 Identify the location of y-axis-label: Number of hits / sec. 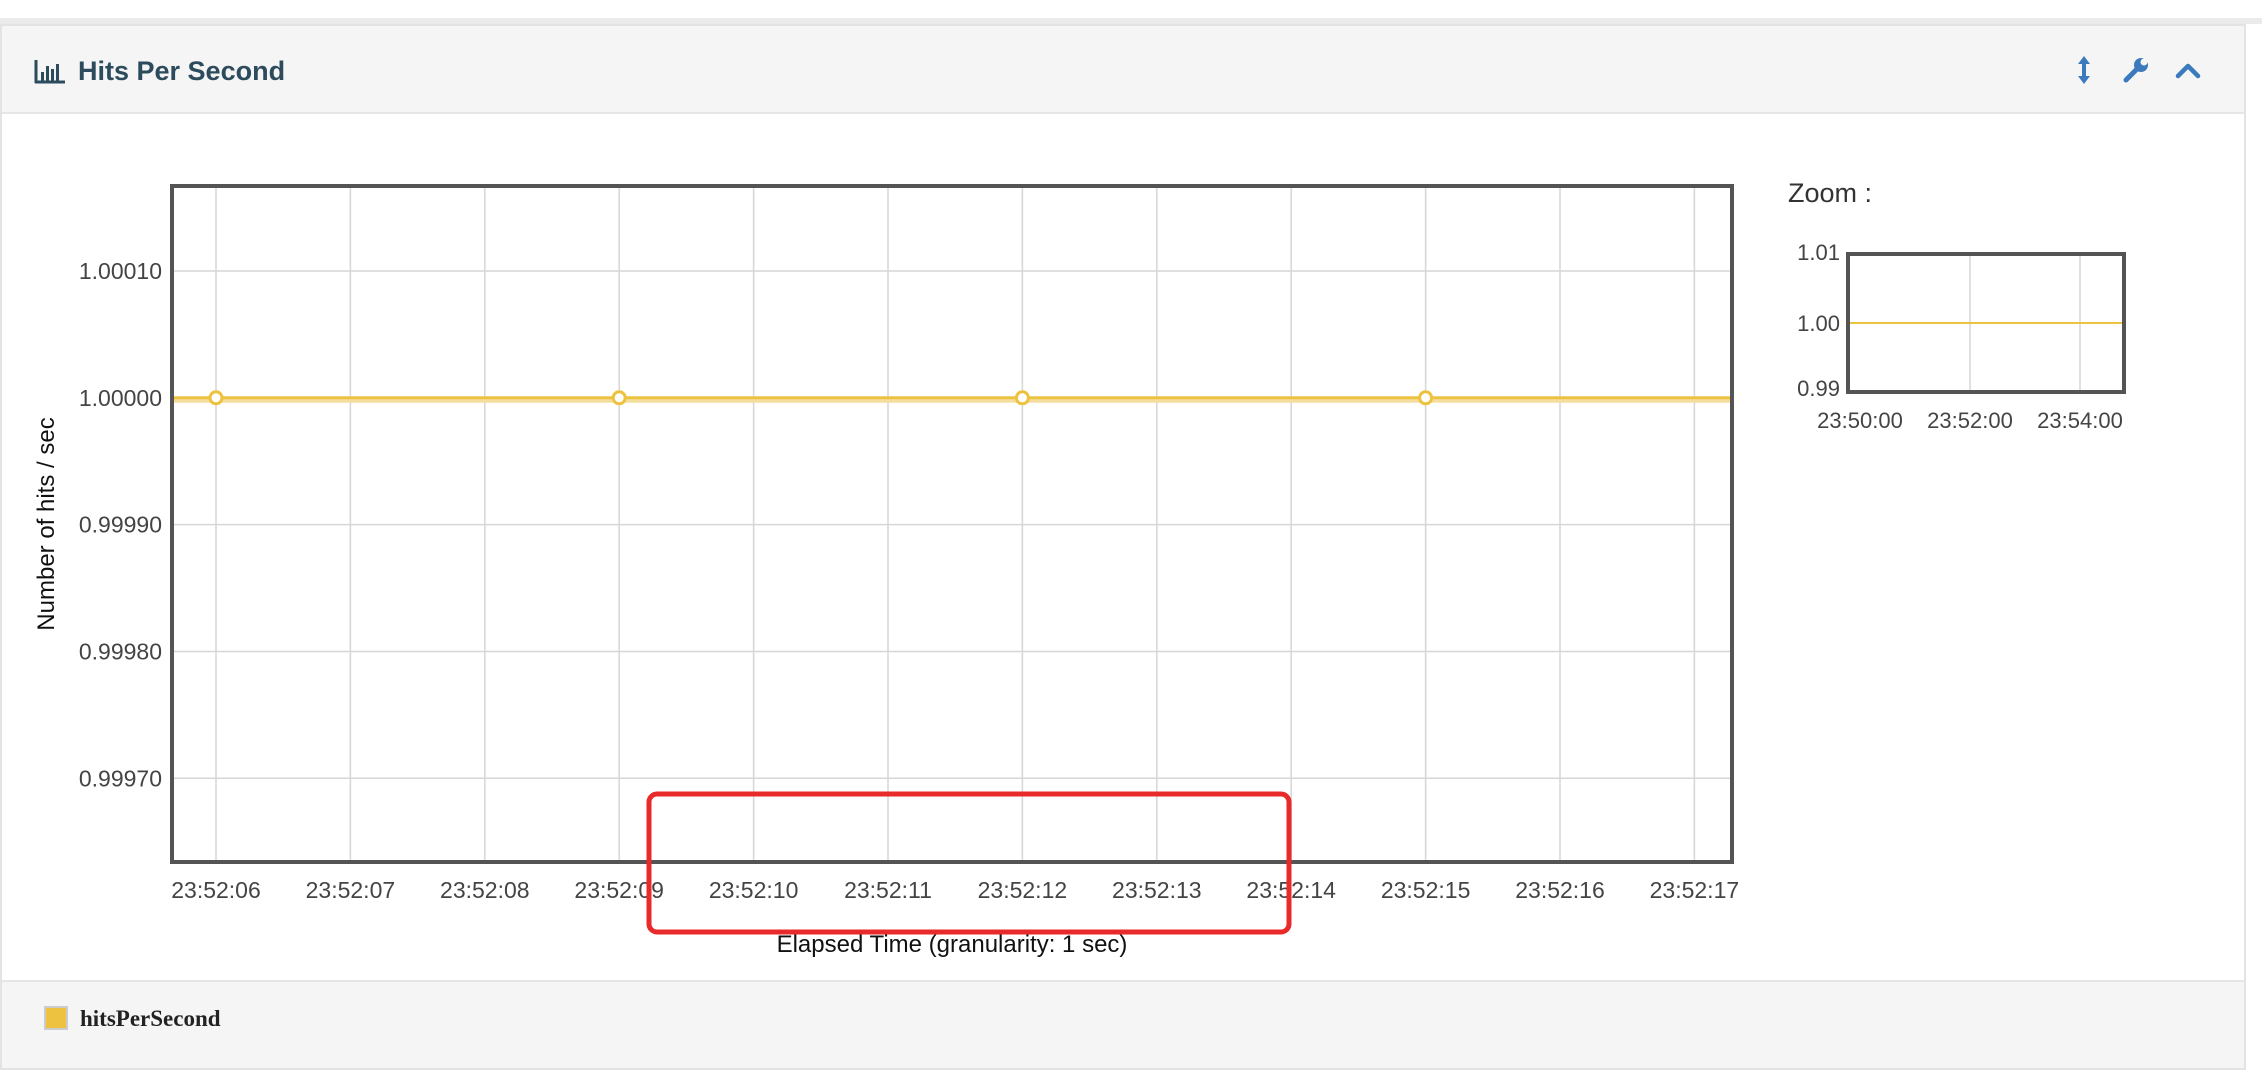
(46, 523).